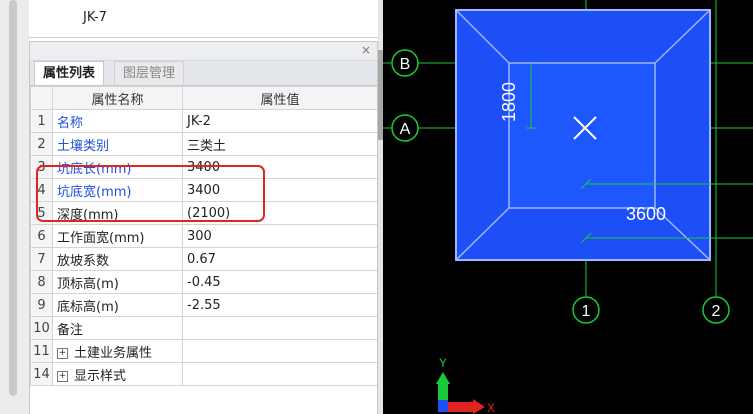 The width and height of the screenshot is (753, 414). Describe the element at coordinates (117, 236) in the screenshot. I see `property-name: 工作面宽(mm)` at that location.